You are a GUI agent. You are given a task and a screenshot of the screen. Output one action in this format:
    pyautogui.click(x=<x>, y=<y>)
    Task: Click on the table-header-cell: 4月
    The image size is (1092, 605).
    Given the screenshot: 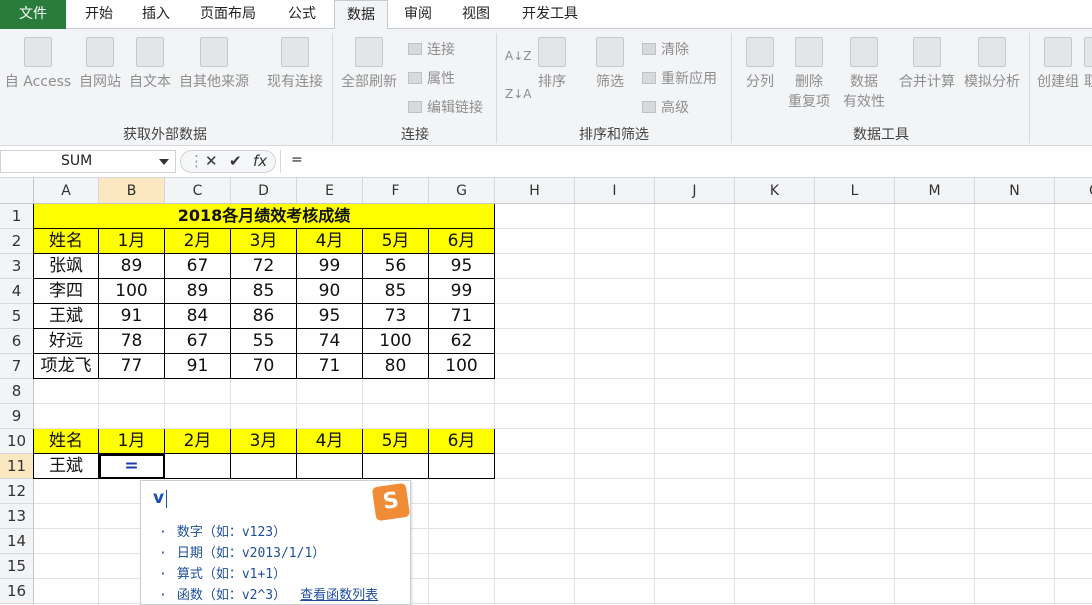 What is the action you would take?
    pyautogui.click(x=330, y=241)
    